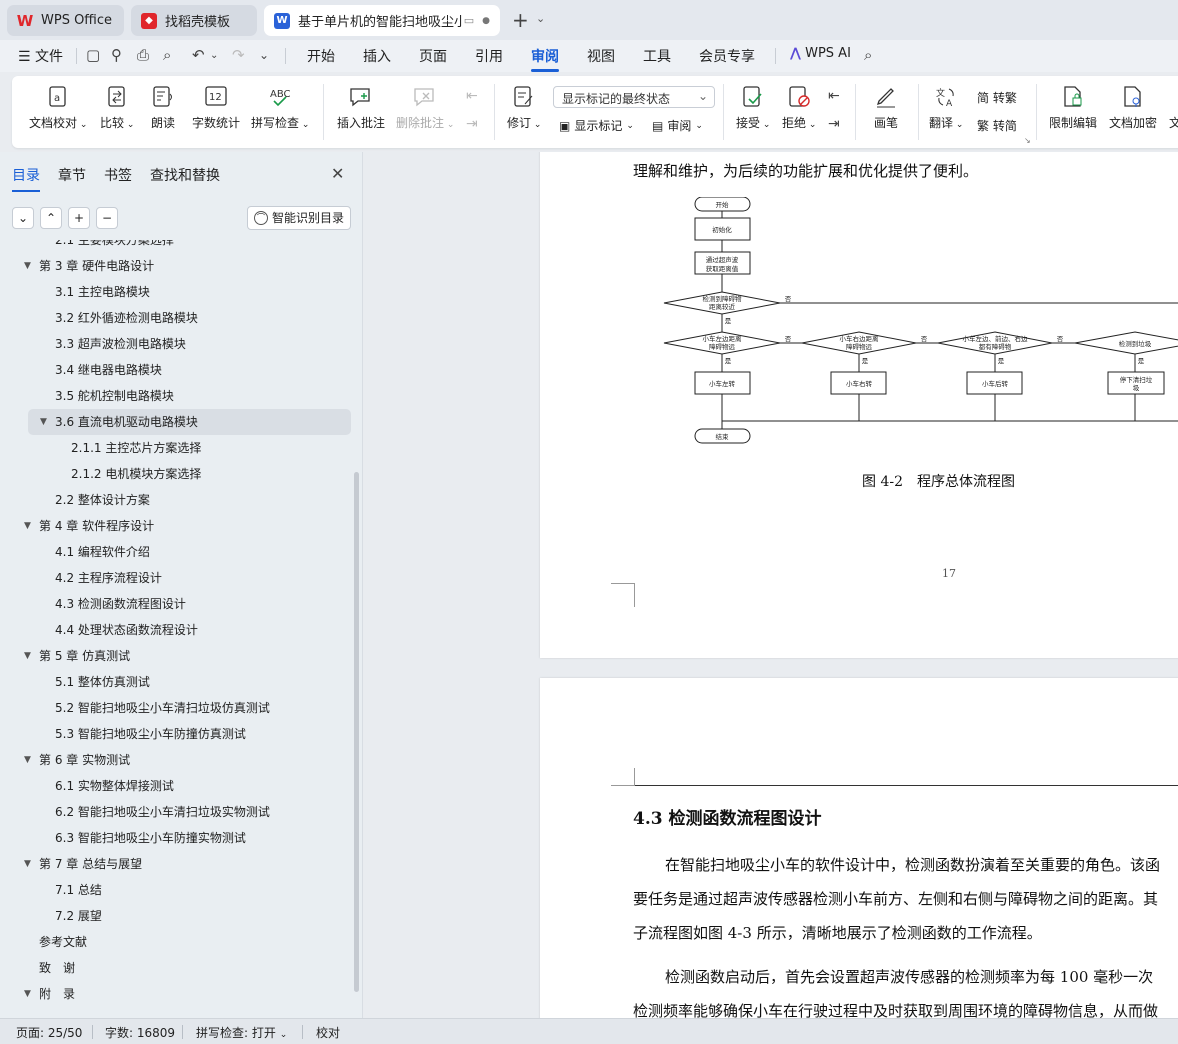 The width and height of the screenshot is (1178, 1044). Describe the element at coordinates (194, 20) in the screenshot. I see `tab-docer: ◆ 找稻壳模板` at that location.